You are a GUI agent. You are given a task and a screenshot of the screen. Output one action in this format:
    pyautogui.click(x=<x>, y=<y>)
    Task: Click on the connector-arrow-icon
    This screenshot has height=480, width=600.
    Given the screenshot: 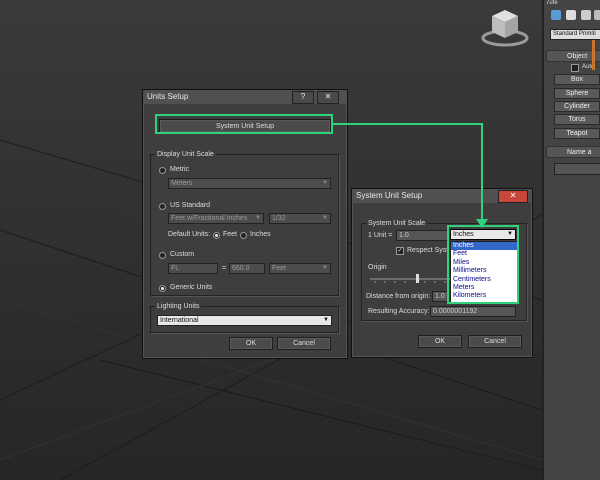 What is the action you would take?
    pyautogui.click(x=410, y=175)
    